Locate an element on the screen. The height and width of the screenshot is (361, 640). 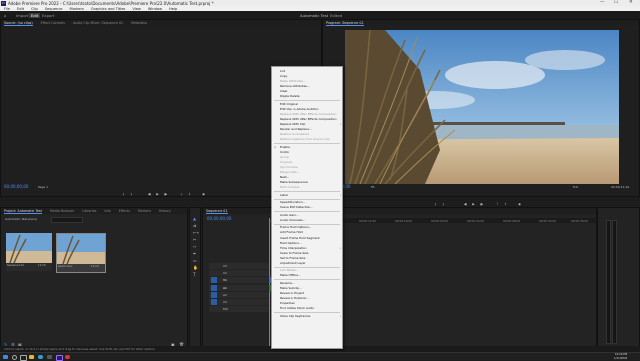
project-search-input is located at coordinates (67, 220).